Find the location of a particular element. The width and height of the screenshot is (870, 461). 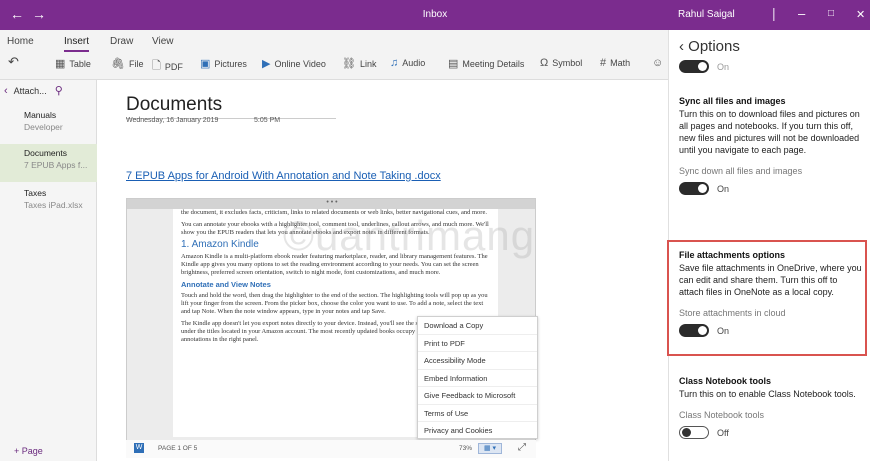

online-video-label: Online Video is located at coordinates (300, 63).